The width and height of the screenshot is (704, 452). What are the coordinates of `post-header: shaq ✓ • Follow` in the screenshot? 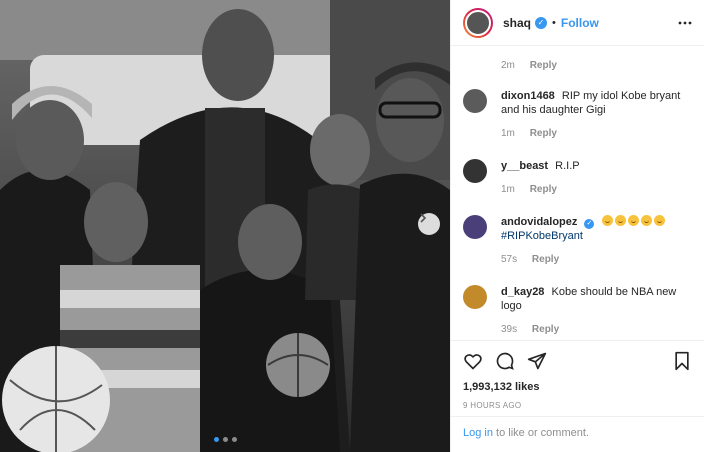 It's located at (577, 23).